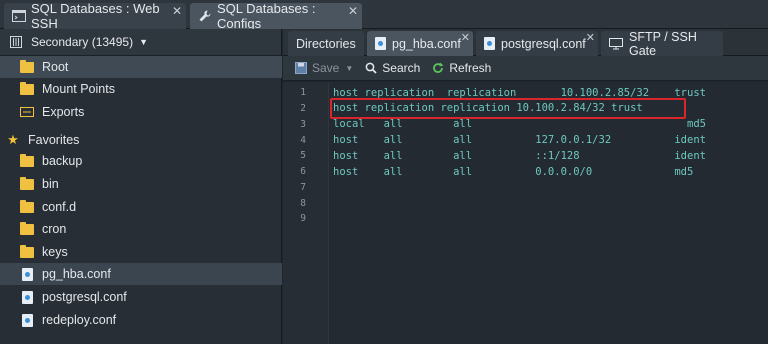 The height and width of the screenshot is (344, 768). I want to click on code-line: host all all 0.0.0.0/0 md5, so click(513, 172).